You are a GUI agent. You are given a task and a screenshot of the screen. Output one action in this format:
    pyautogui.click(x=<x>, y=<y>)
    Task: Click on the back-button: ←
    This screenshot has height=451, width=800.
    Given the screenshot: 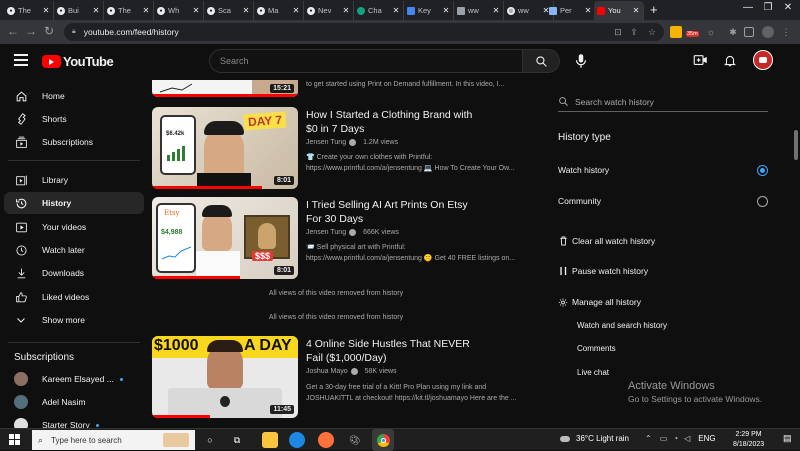 What is the action you would take?
    pyautogui.click(x=13, y=31)
    